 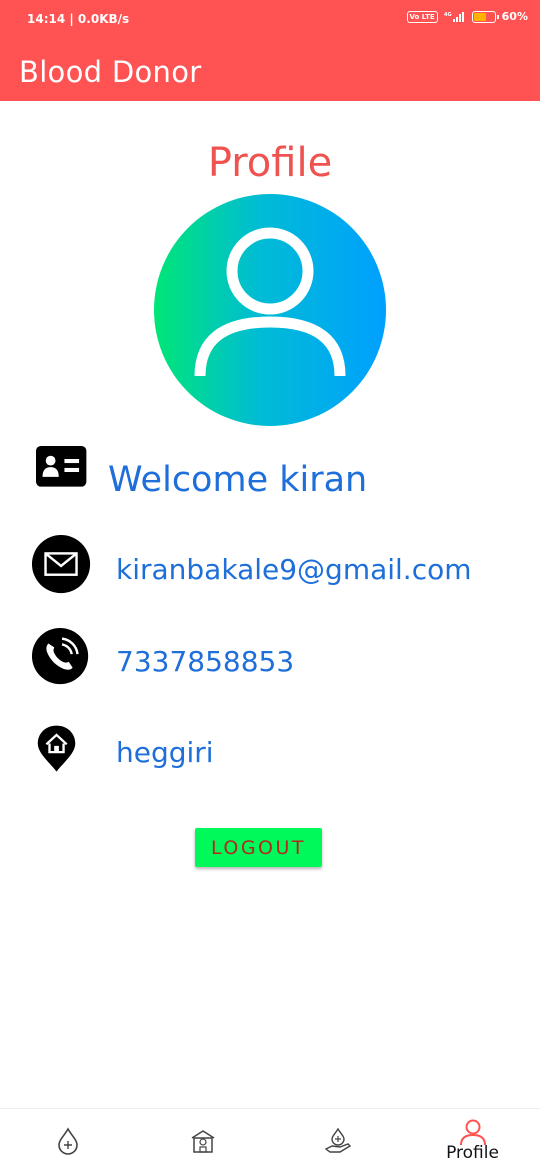 What do you see at coordinates (514, 16) in the screenshot?
I see `battery-percent: 60%` at bounding box center [514, 16].